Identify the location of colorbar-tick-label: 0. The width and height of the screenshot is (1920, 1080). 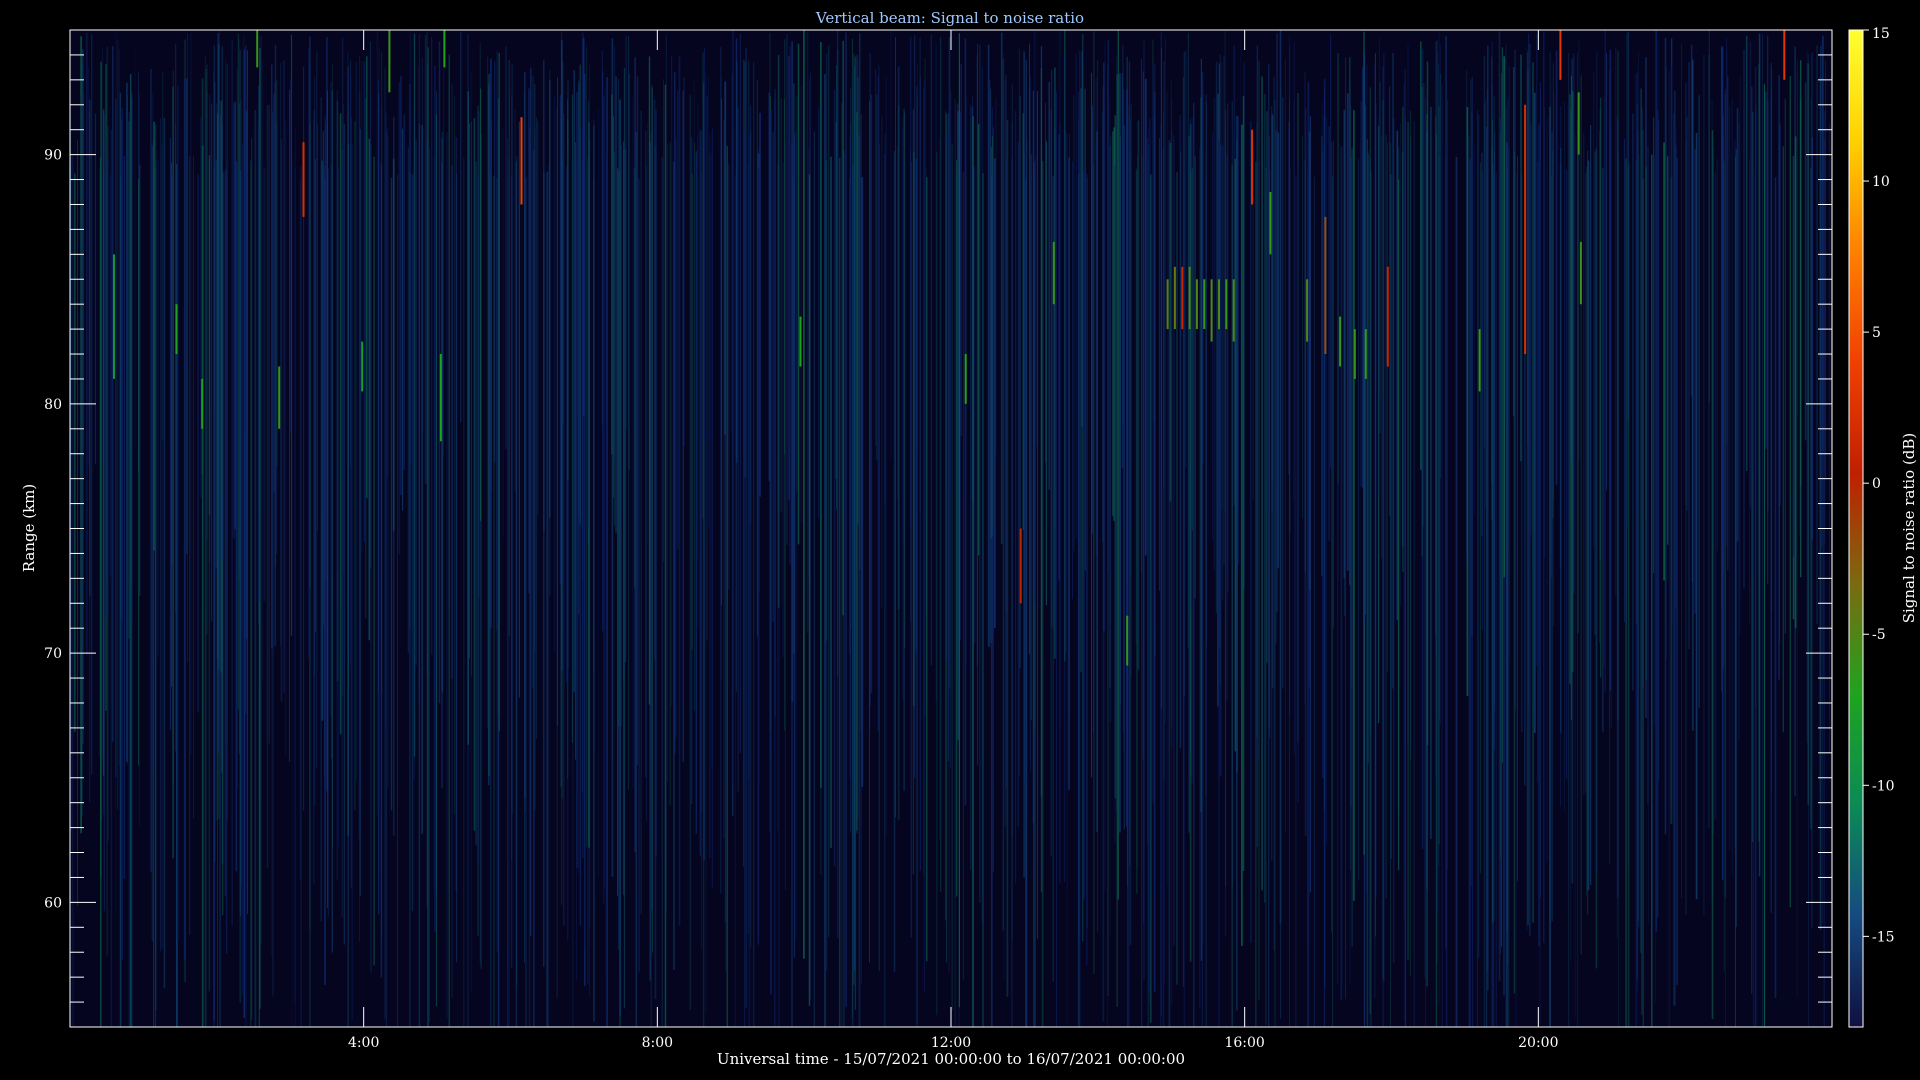
(1876, 484).